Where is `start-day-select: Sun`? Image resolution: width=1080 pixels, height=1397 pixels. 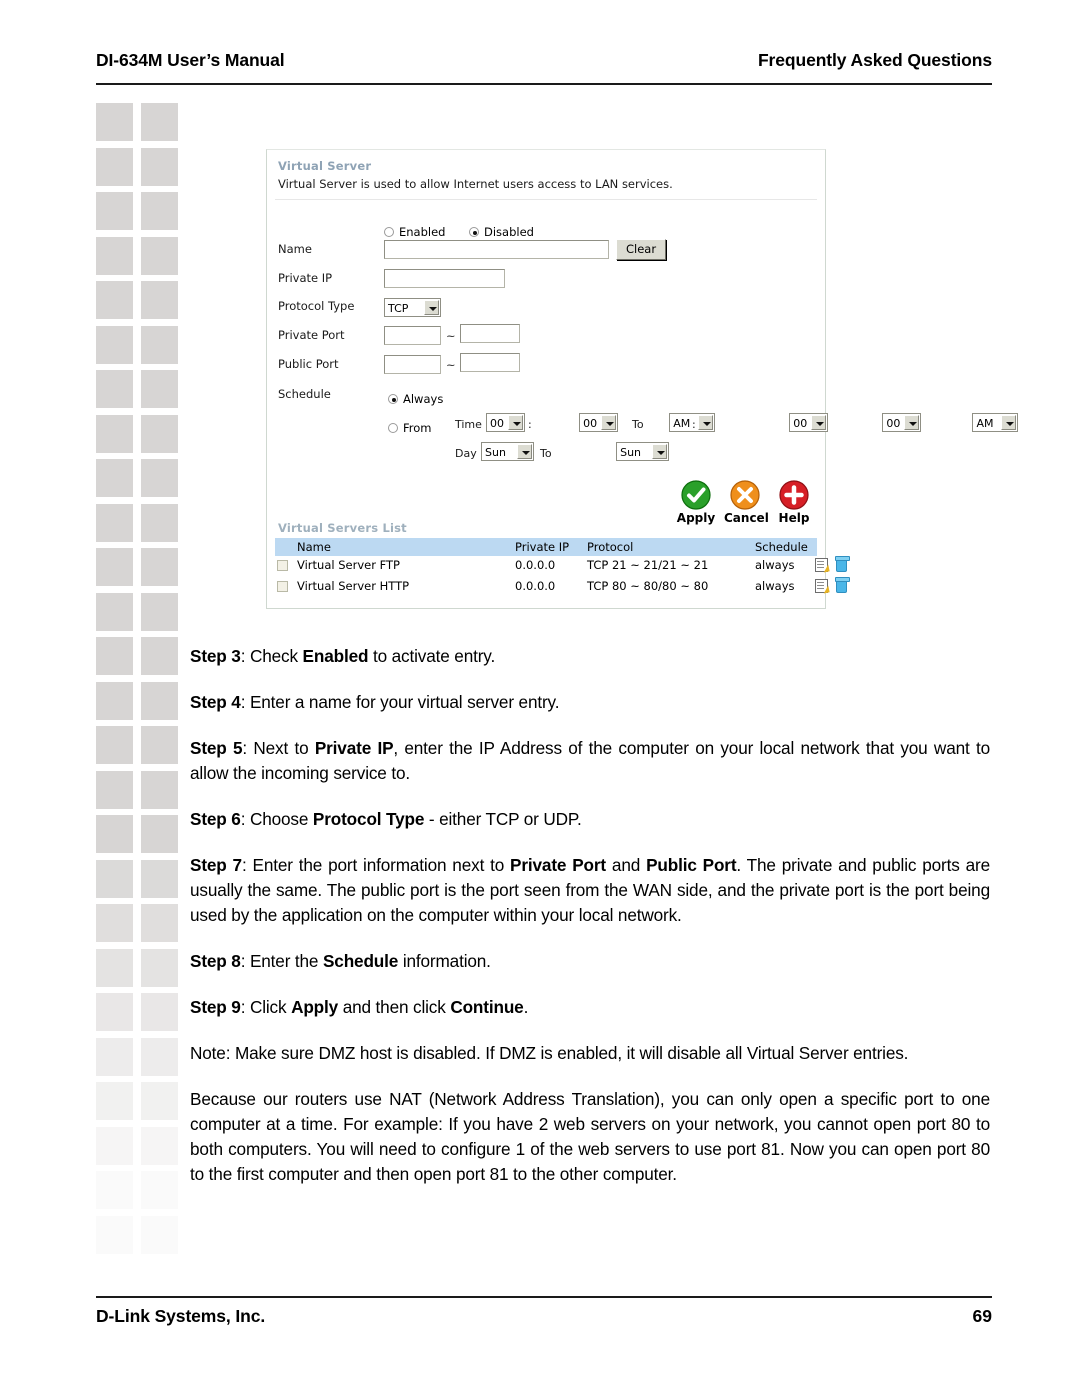 start-day-select: Sun is located at coordinates (507, 451).